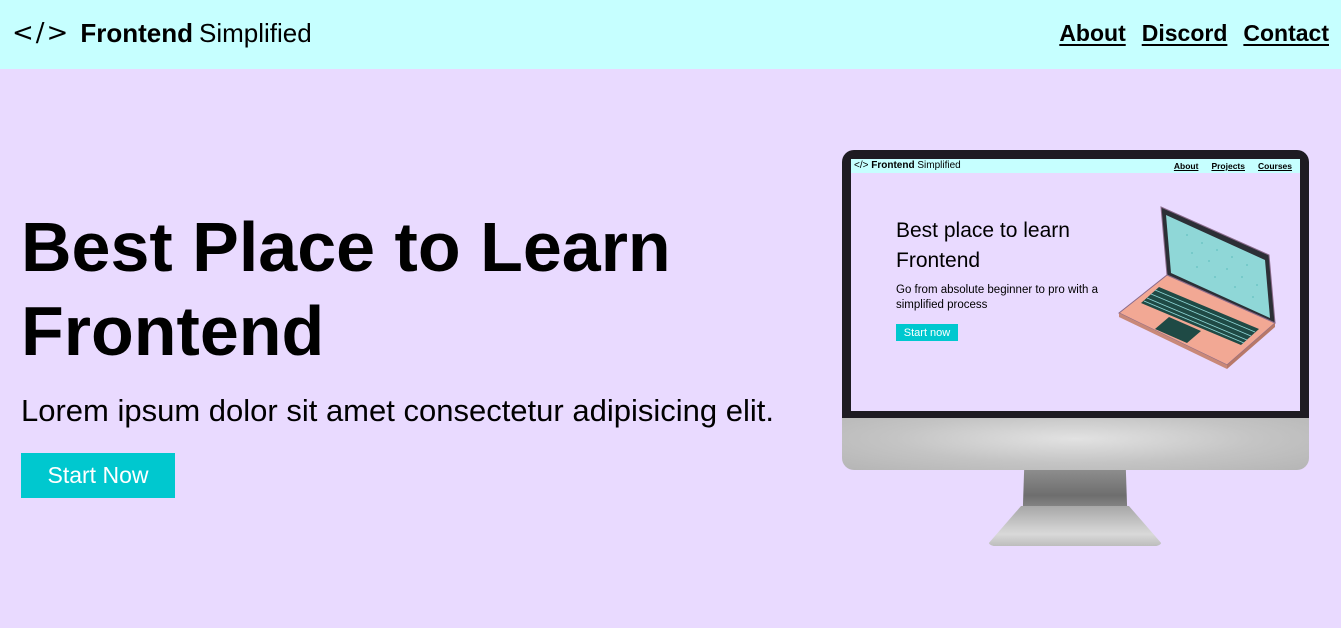 The height and width of the screenshot is (628, 1341). What do you see at coordinates (1075, 444) in the screenshot?
I see `monitor-chin` at bounding box center [1075, 444].